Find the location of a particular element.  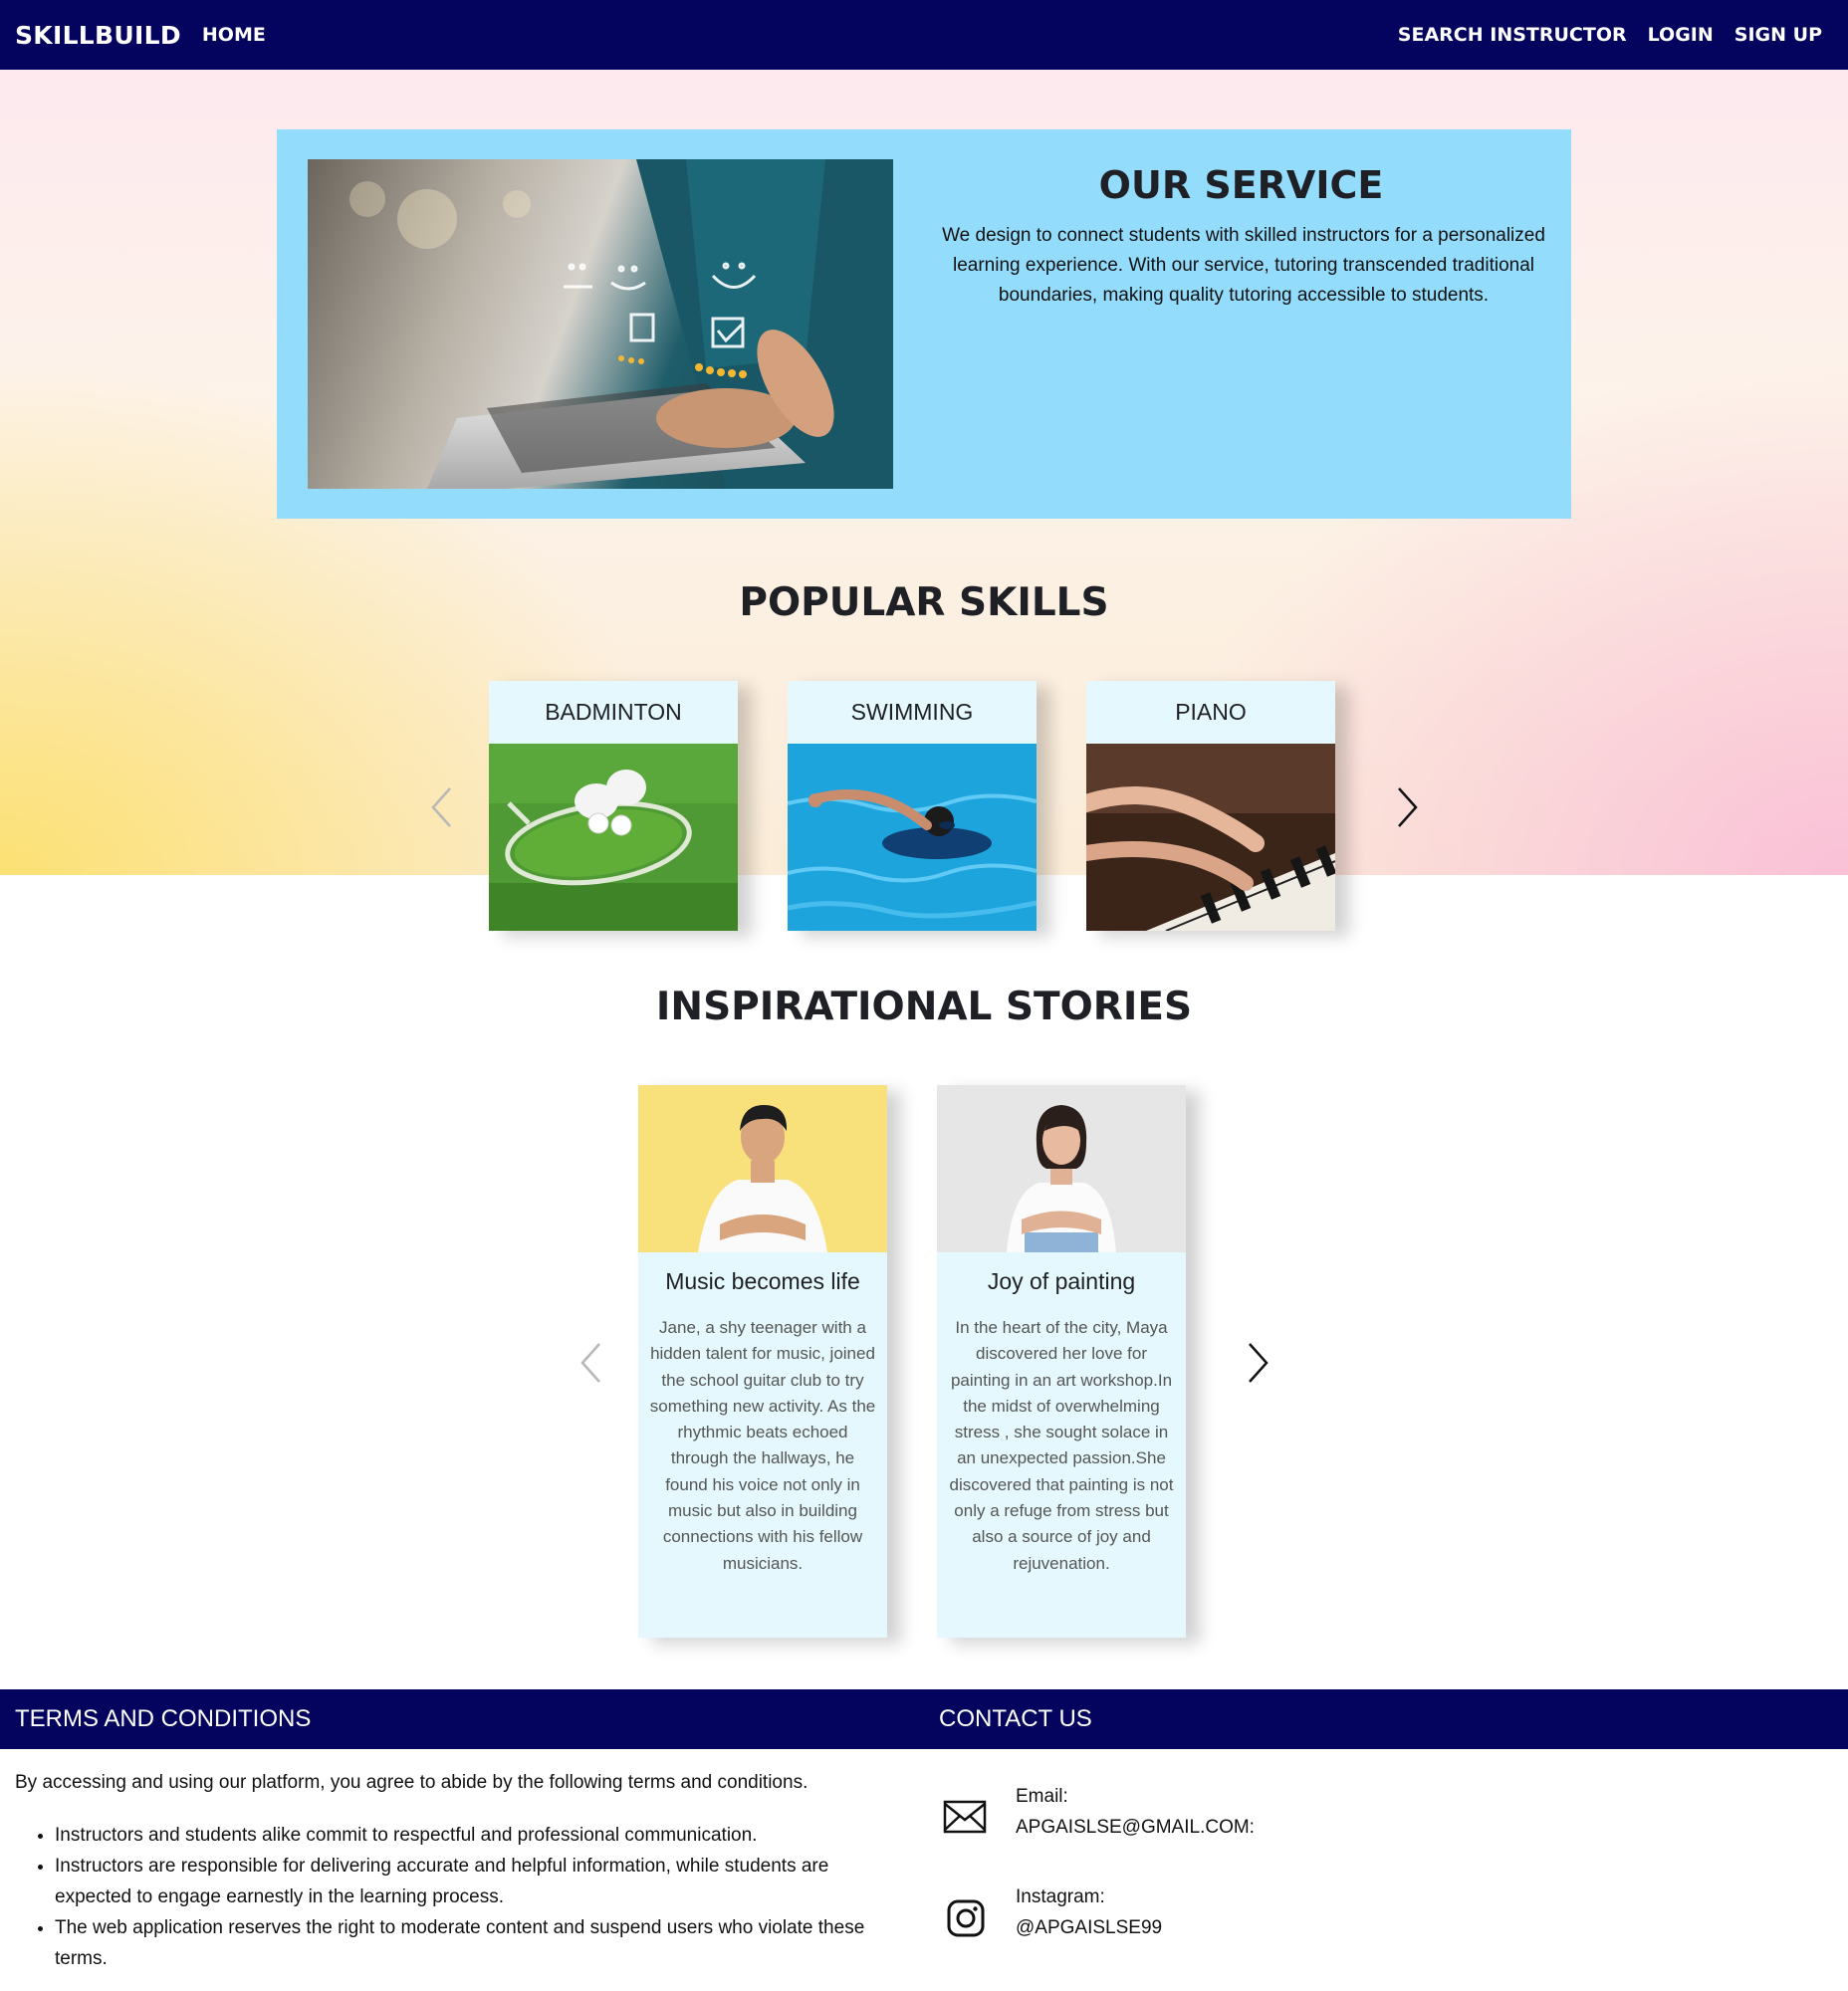

skills-next-arrow is located at coordinates (1407, 809).